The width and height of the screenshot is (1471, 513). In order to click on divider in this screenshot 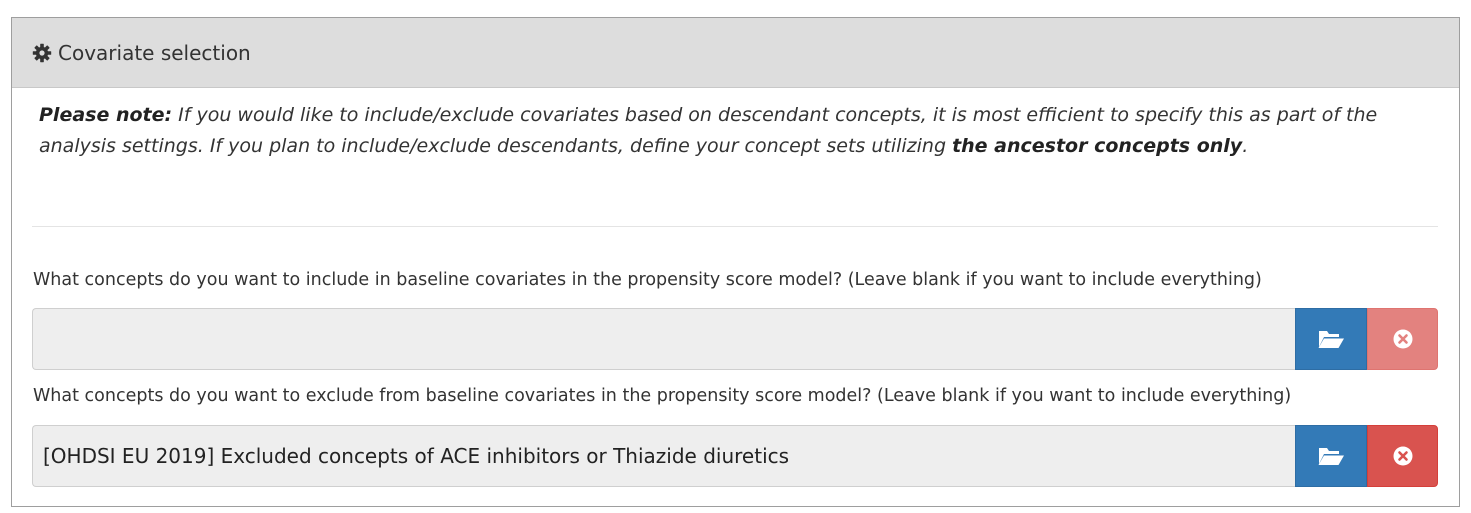, I will do `click(735, 226)`.